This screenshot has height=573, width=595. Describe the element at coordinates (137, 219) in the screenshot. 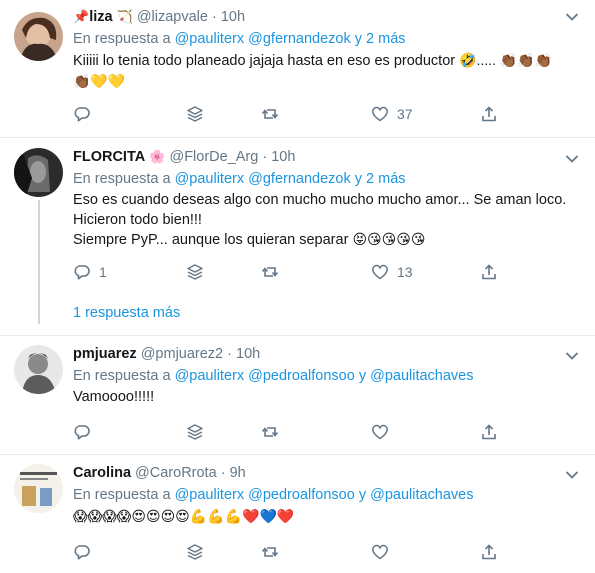

I see `tweet-text-line: Hicieron todo bien!!!` at that location.